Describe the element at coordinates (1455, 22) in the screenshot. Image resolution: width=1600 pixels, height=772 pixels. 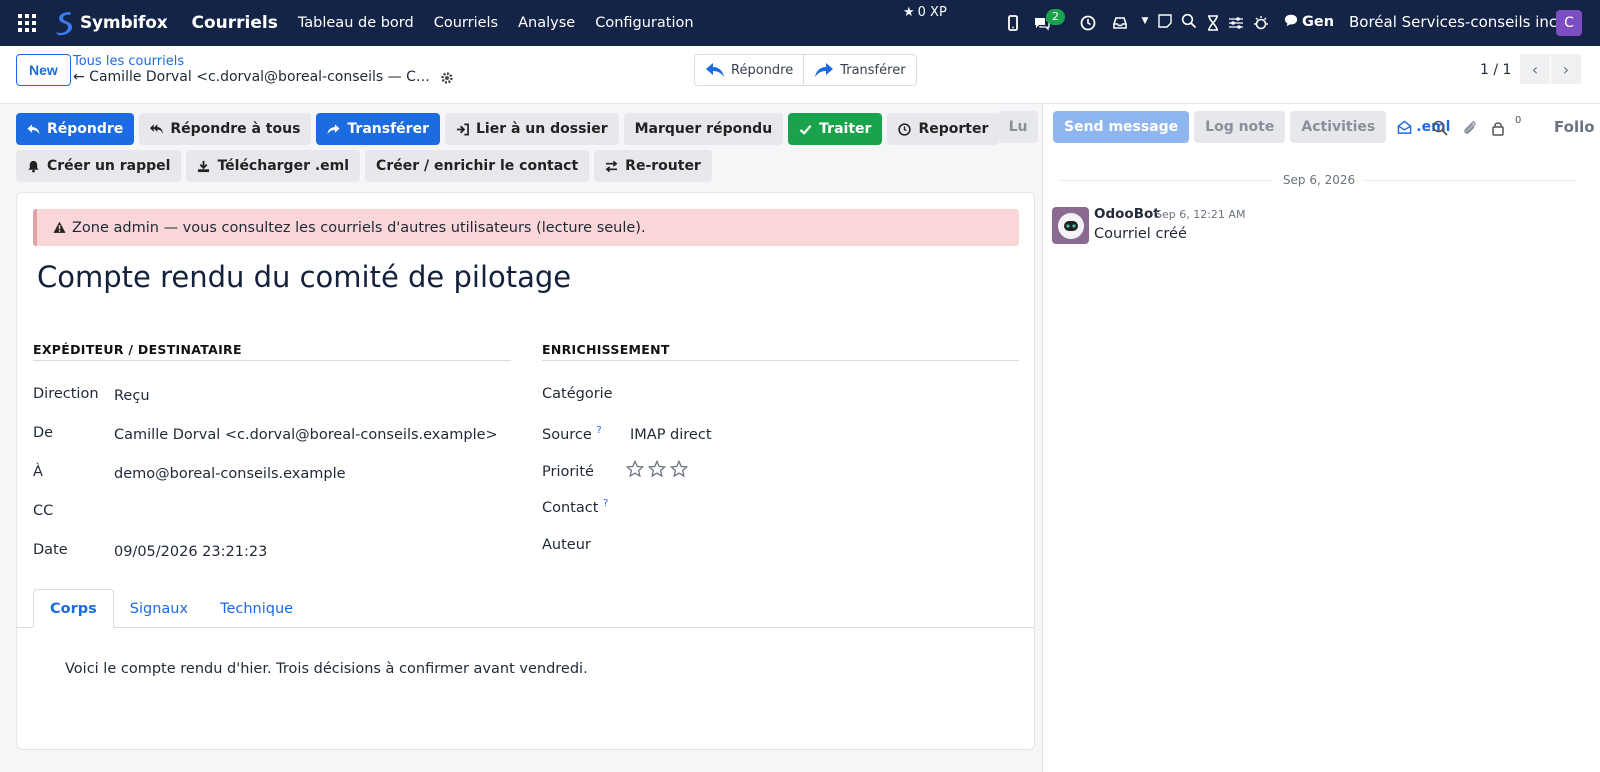
I see `company-switcher: Boréal Services-conseils inc.` at that location.